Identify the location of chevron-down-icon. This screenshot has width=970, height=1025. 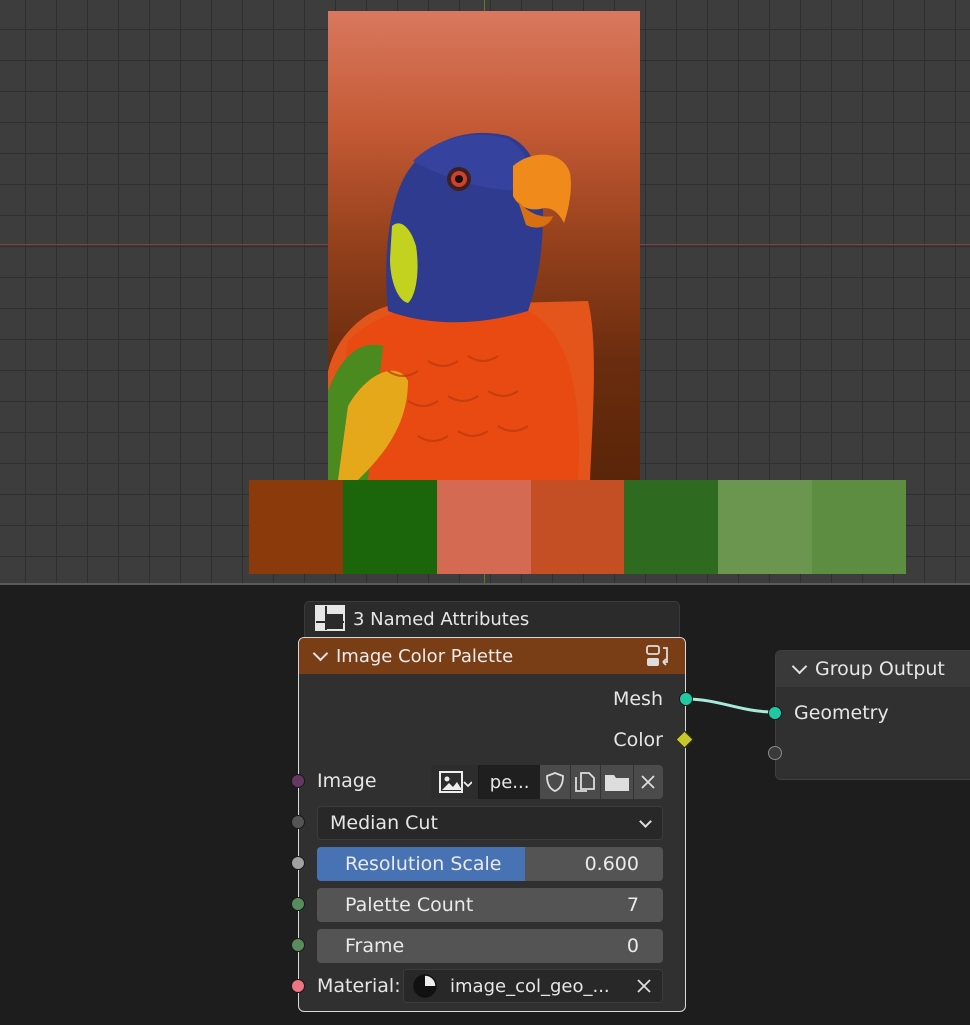
(645, 821).